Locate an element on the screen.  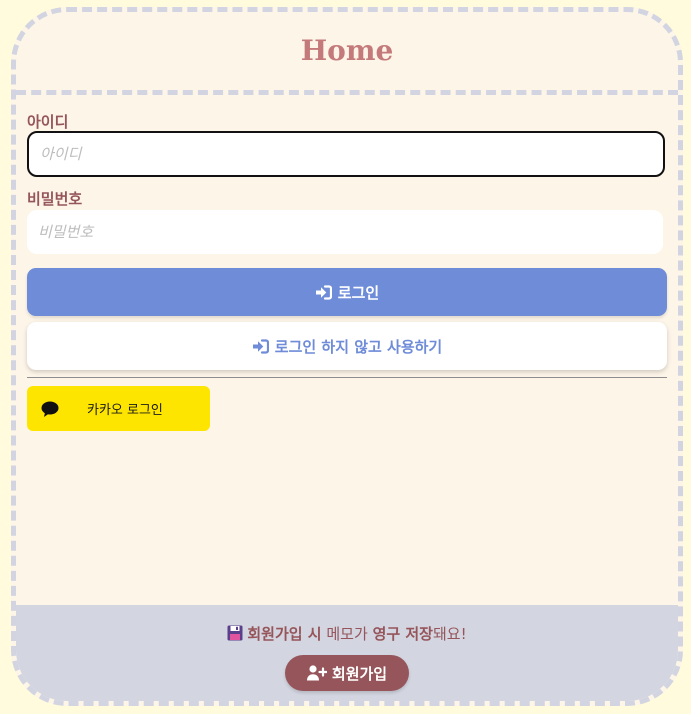
kakao-login-label: 카카오 로그인 is located at coordinates (125, 410).